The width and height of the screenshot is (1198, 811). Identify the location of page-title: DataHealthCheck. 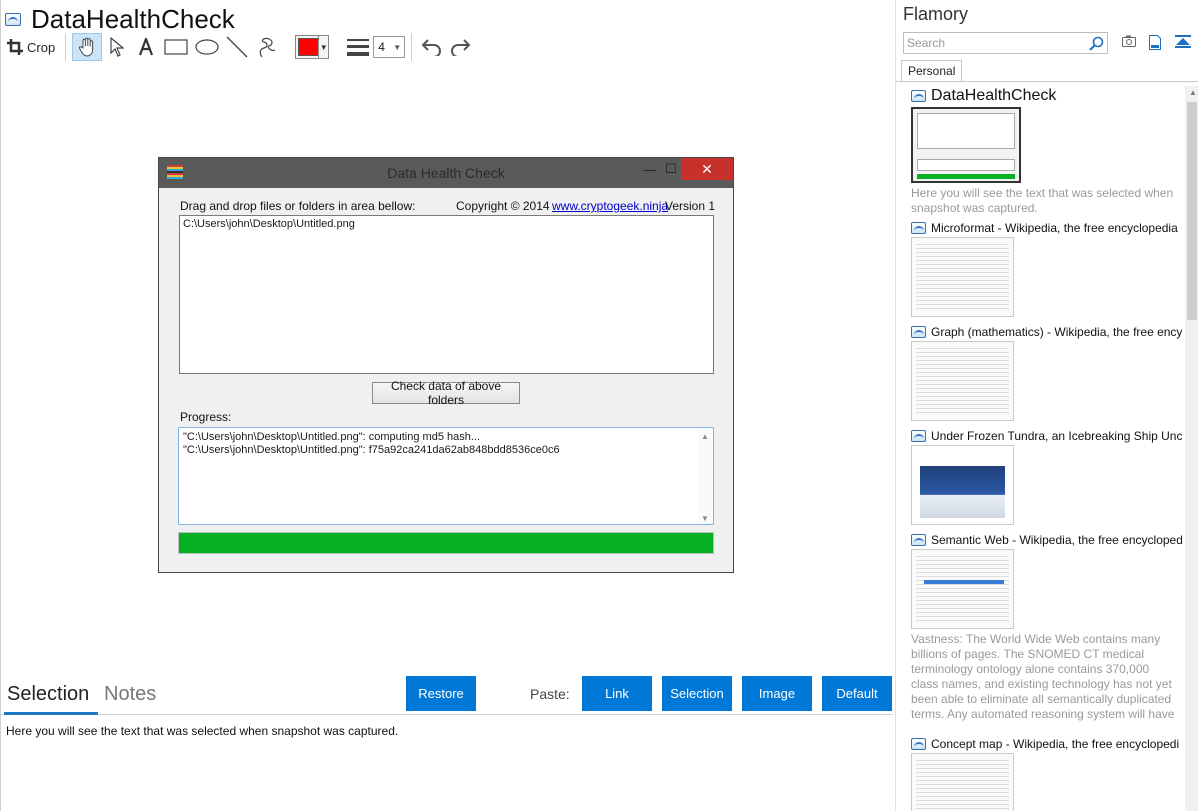
(133, 18).